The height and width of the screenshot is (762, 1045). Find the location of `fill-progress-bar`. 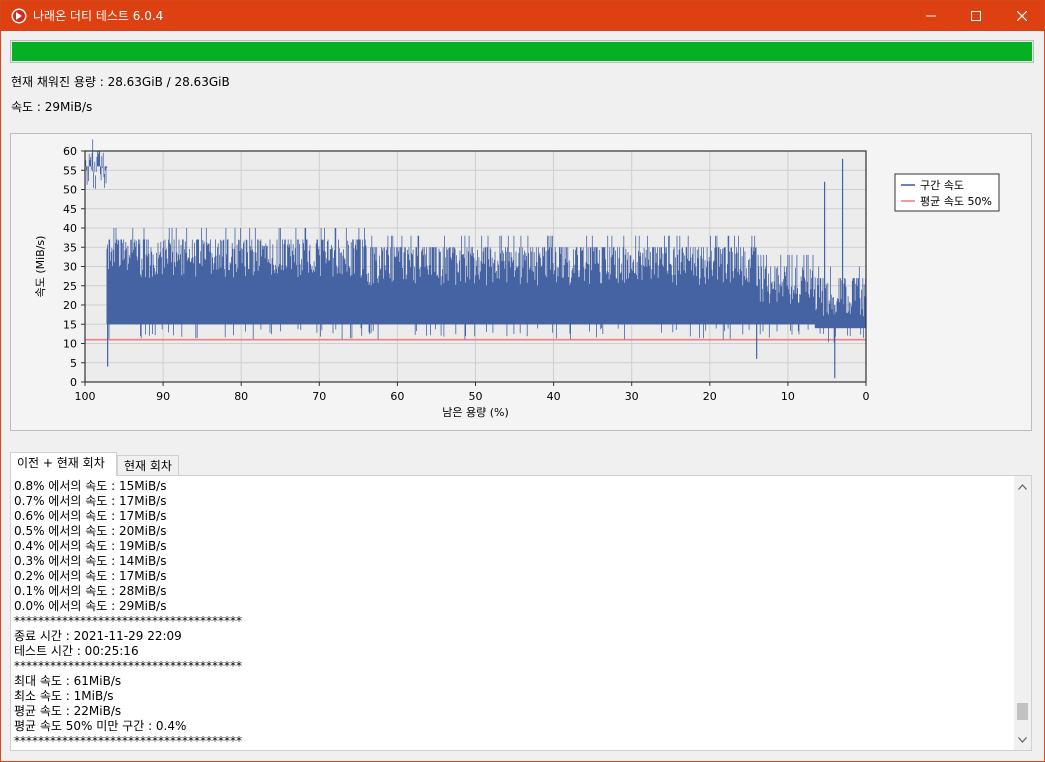

fill-progress-bar is located at coordinates (522, 51).